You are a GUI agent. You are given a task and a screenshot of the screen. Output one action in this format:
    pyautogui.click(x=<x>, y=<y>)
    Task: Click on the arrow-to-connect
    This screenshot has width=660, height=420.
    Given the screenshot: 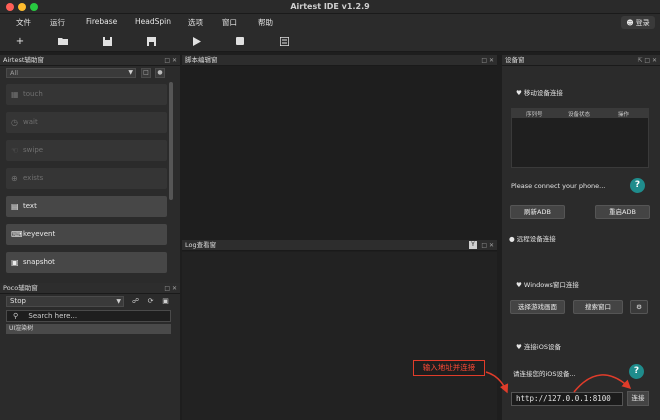 What is the action you would take?
    pyautogui.click(x=602, y=383)
    